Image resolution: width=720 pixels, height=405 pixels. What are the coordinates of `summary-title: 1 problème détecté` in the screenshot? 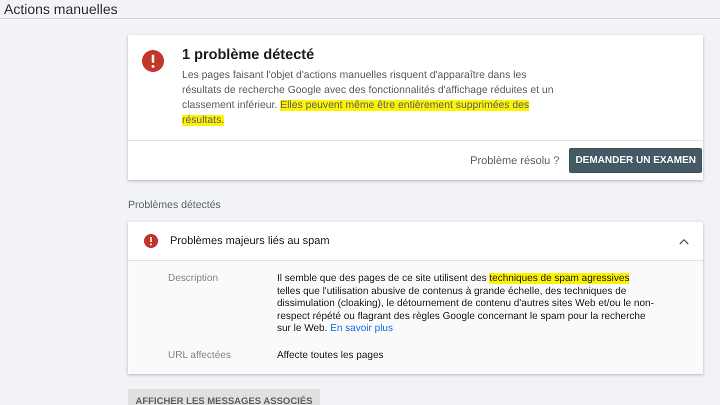 It's located at (249, 55).